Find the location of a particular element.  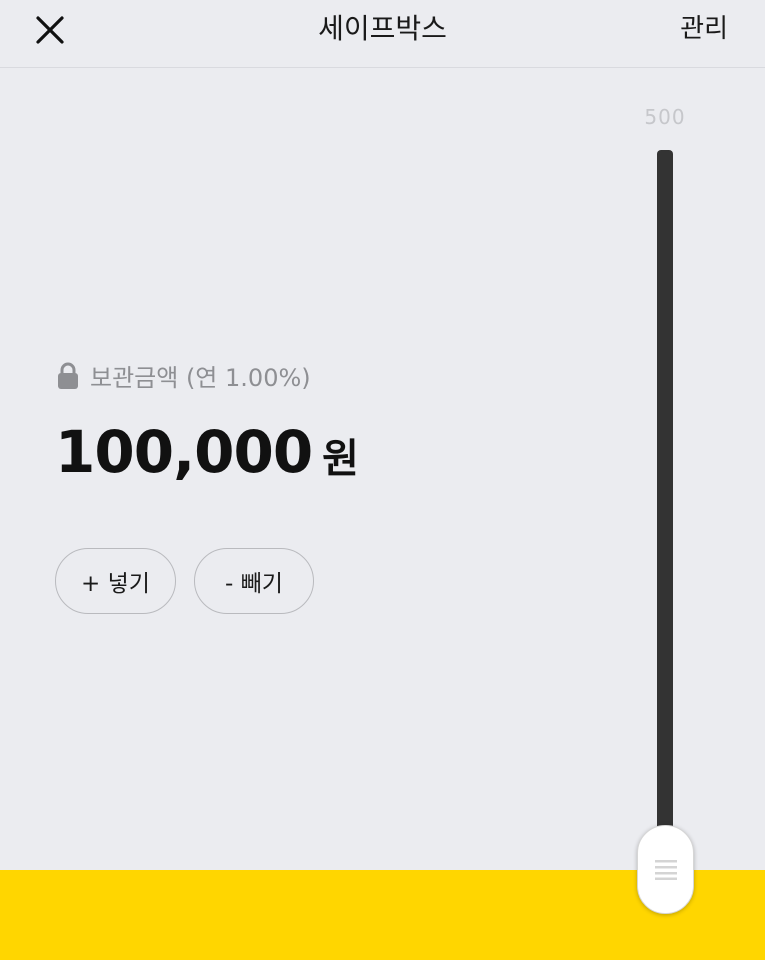

grip-icon is located at coordinates (666, 870).